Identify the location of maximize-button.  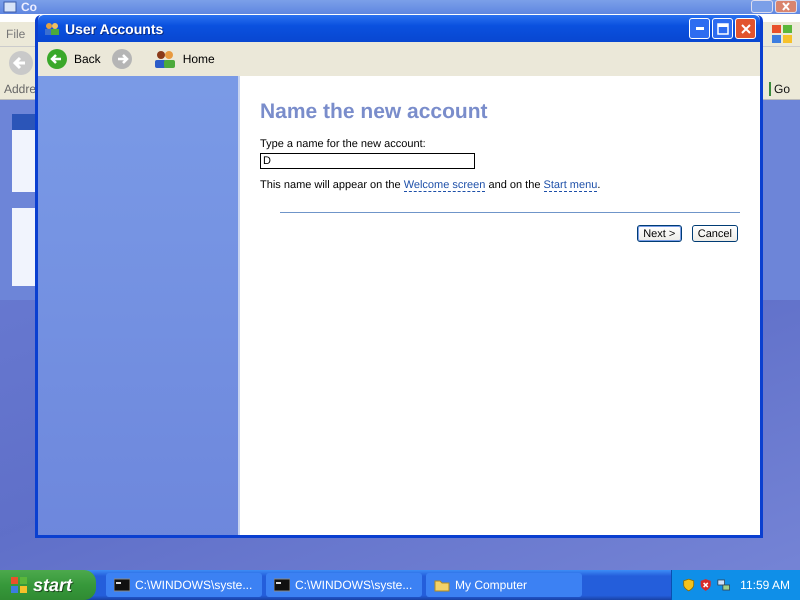
(722, 28).